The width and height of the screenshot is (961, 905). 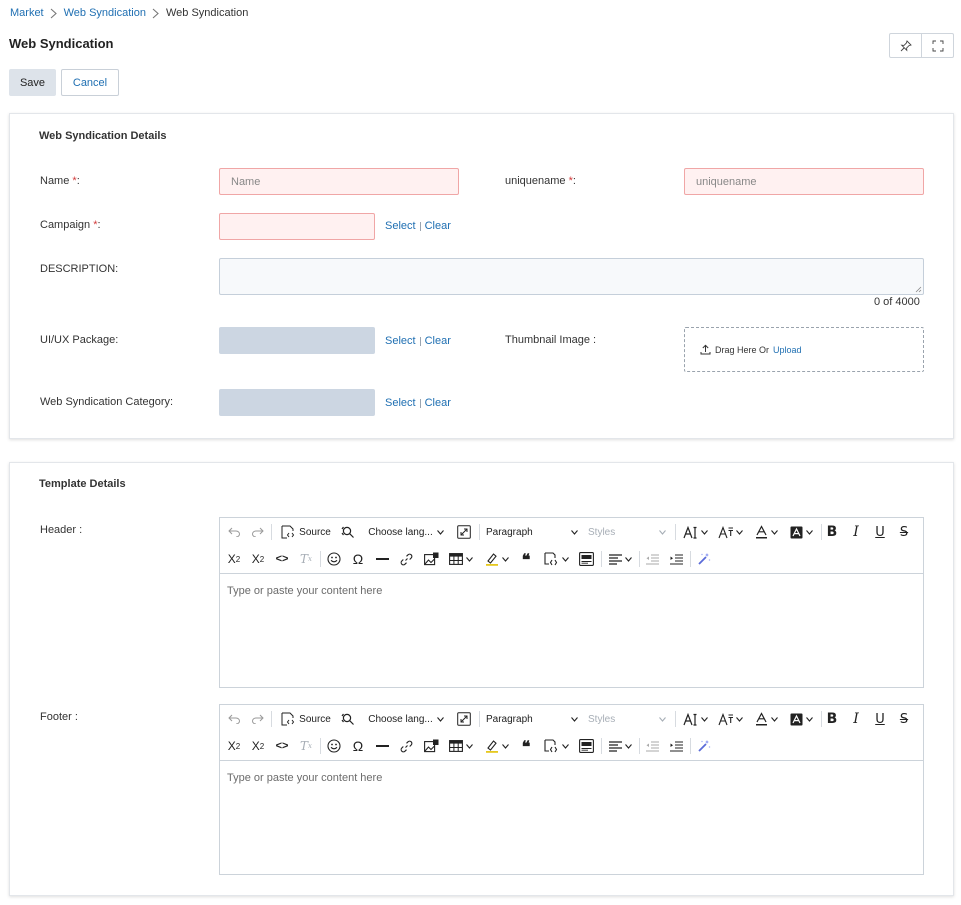 I want to click on uiux-package-input, so click(x=297, y=340).